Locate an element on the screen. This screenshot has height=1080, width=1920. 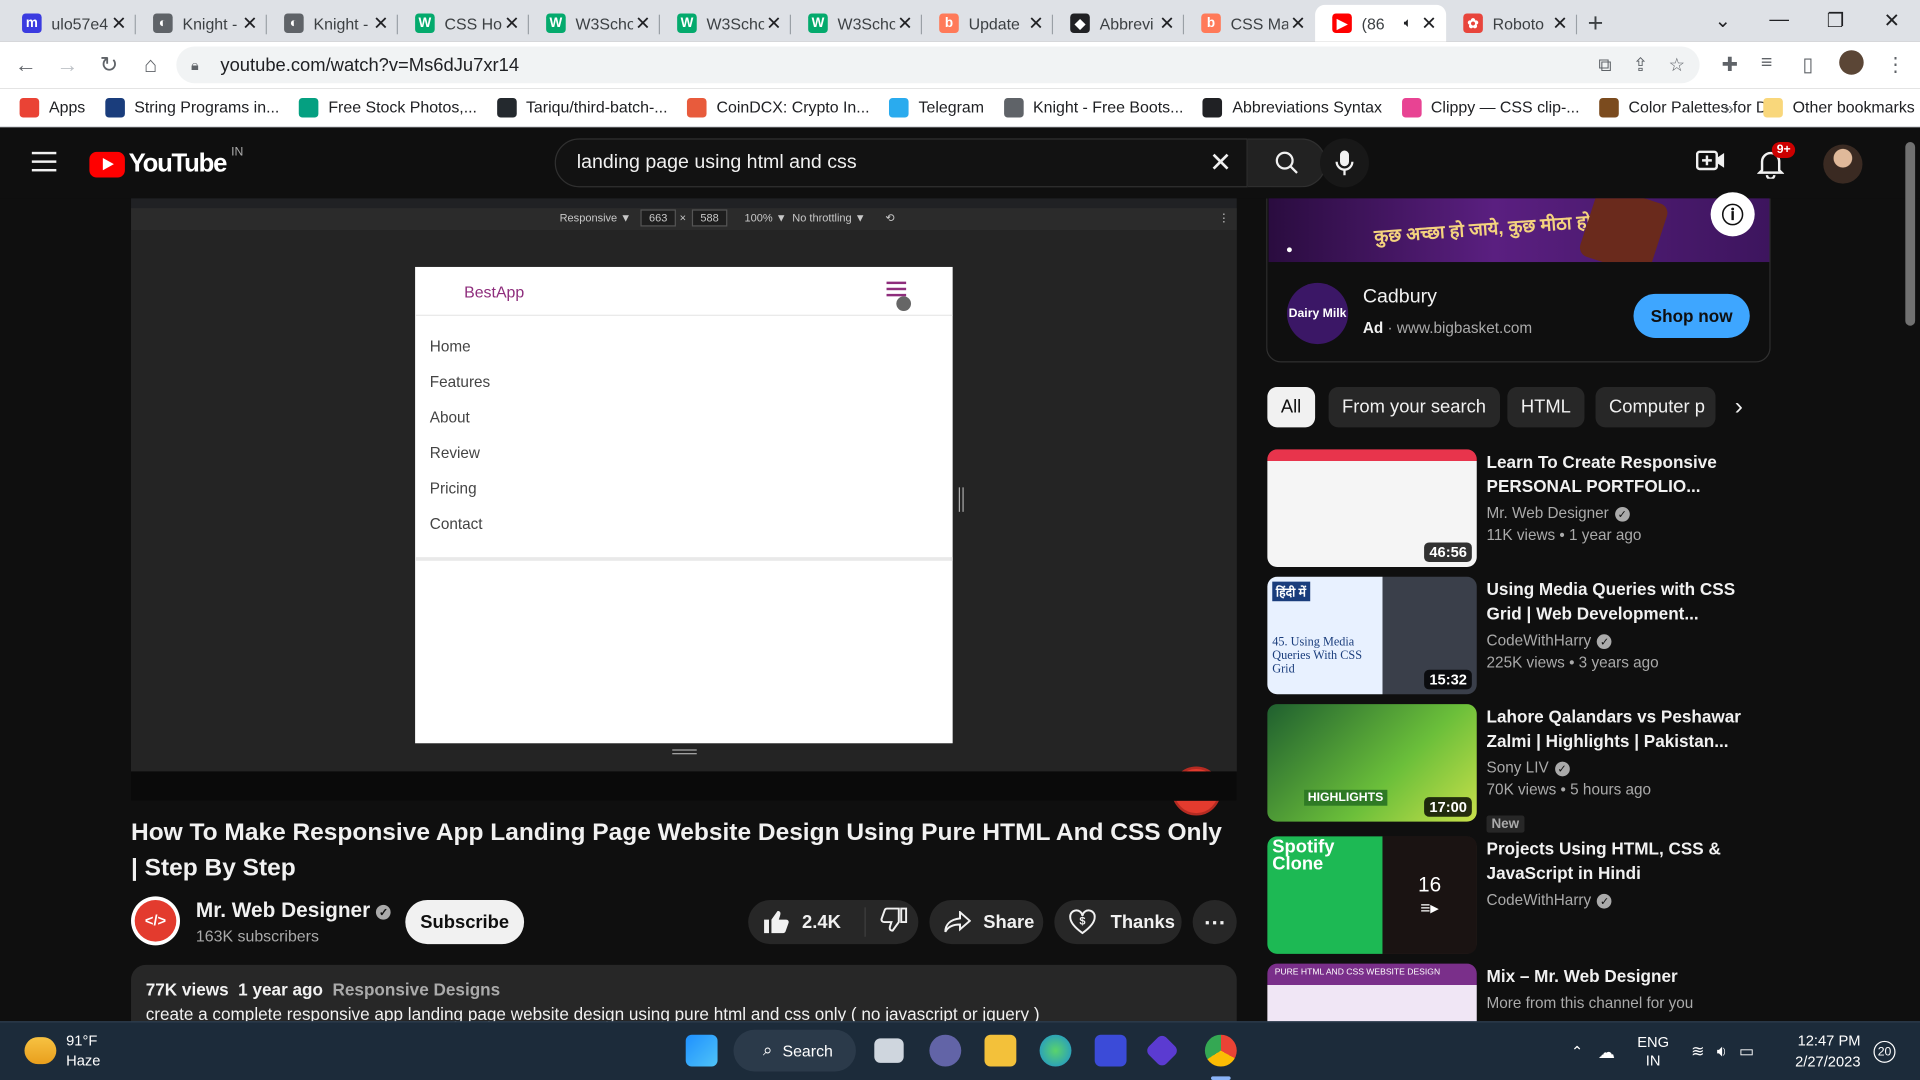
open-in-app-icon: ⧉ is located at coordinates (1604, 64).